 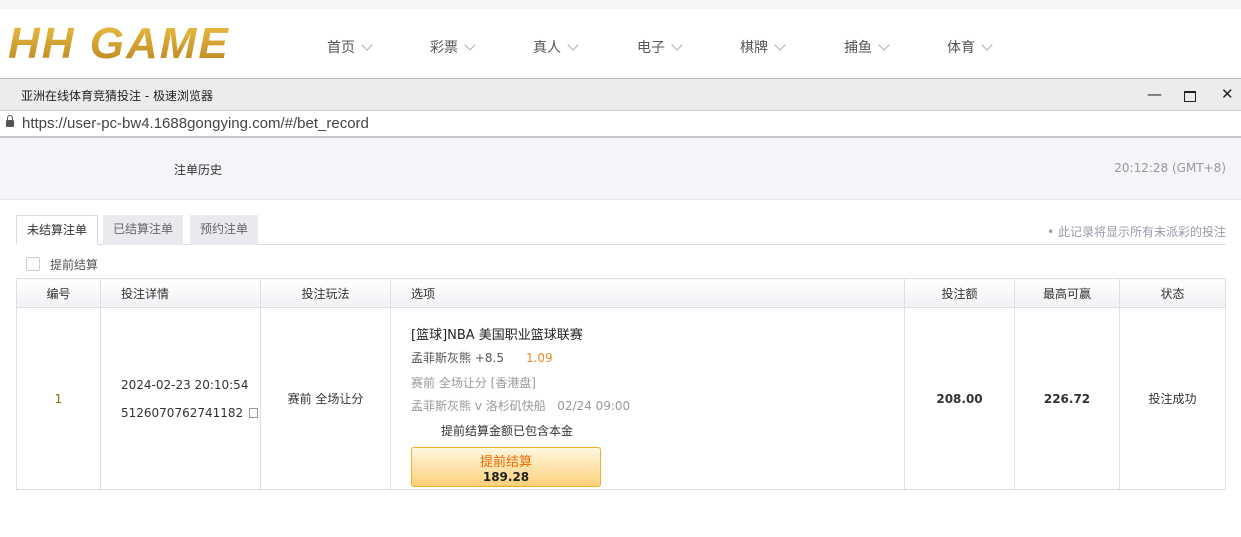 What do you see at coordinates (224, 230) in the screenshot?
I see `tab-reserved: 预约注单` at bounding box center [224, 230].